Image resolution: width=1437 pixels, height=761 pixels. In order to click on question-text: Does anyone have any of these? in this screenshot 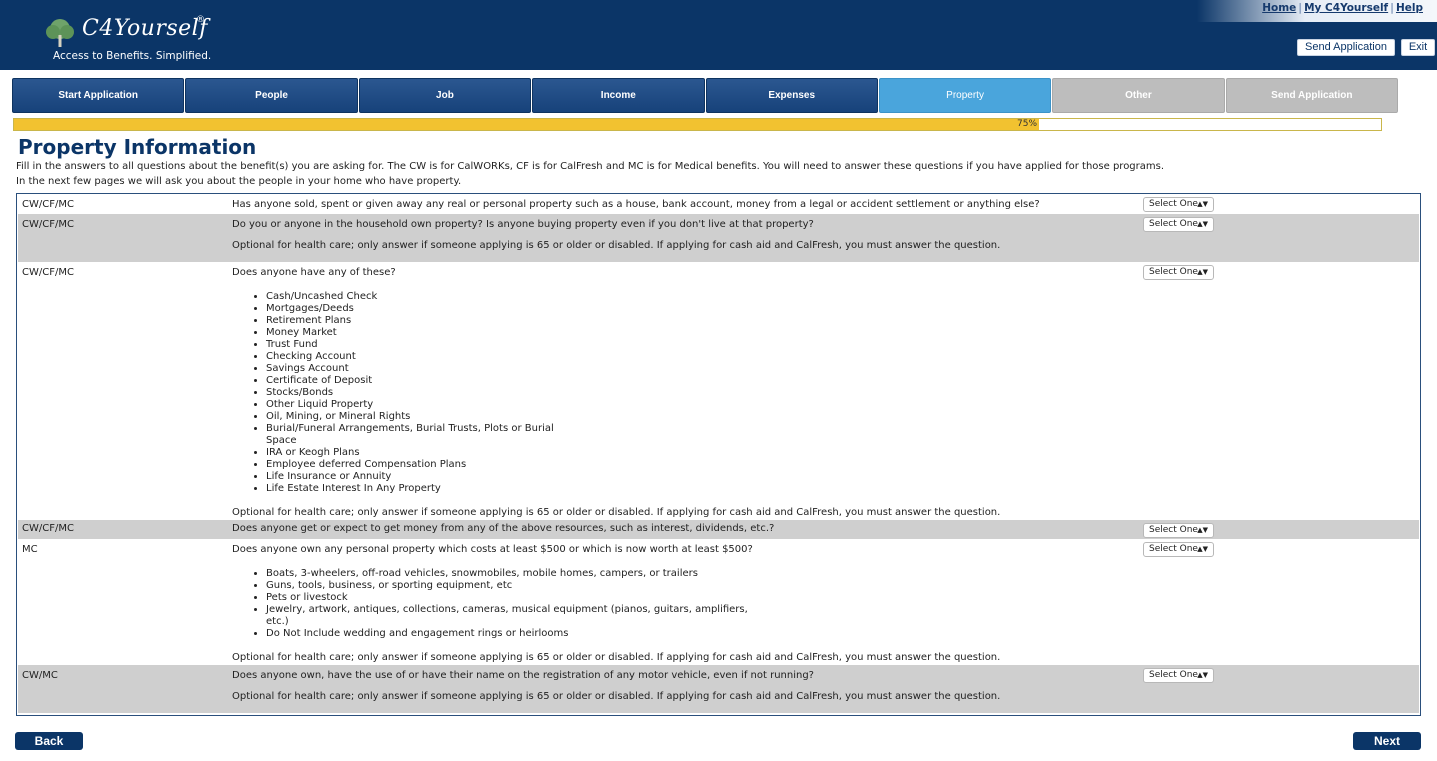, I will do `click(314, 272)`.